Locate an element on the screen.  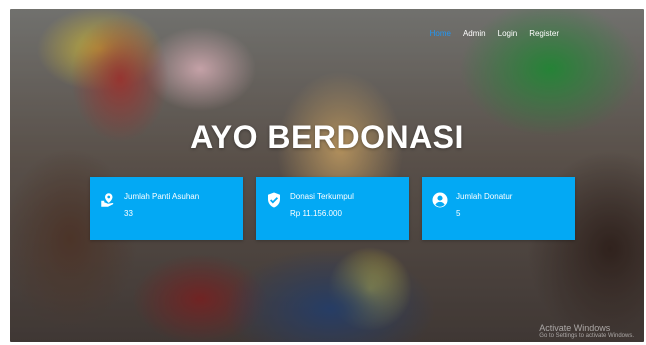
nav-admin-link: Admin is located at coordinates (474, 33).